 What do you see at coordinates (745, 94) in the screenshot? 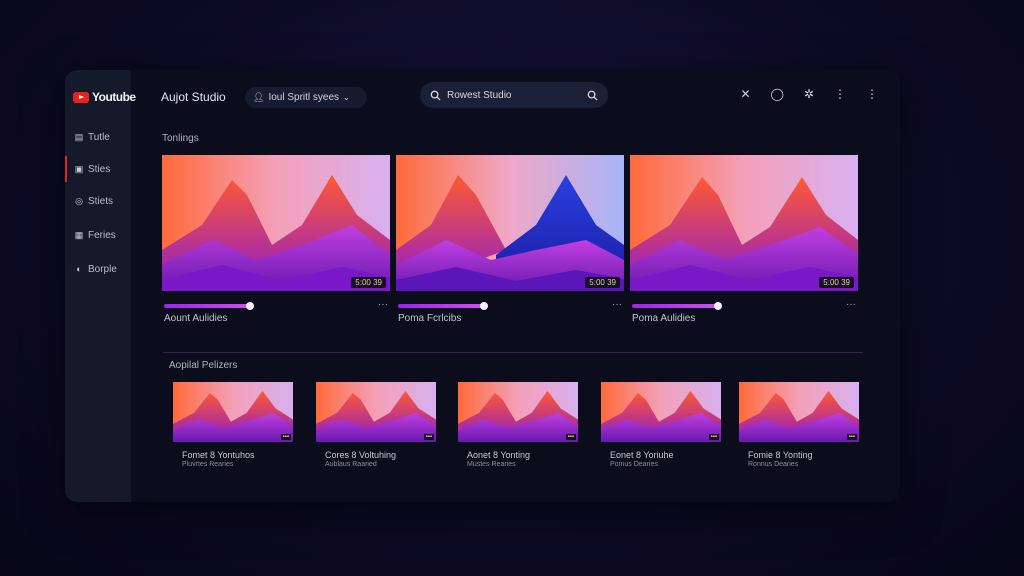
I see `cut-icon: ✕` at bounding box center [745, 94].